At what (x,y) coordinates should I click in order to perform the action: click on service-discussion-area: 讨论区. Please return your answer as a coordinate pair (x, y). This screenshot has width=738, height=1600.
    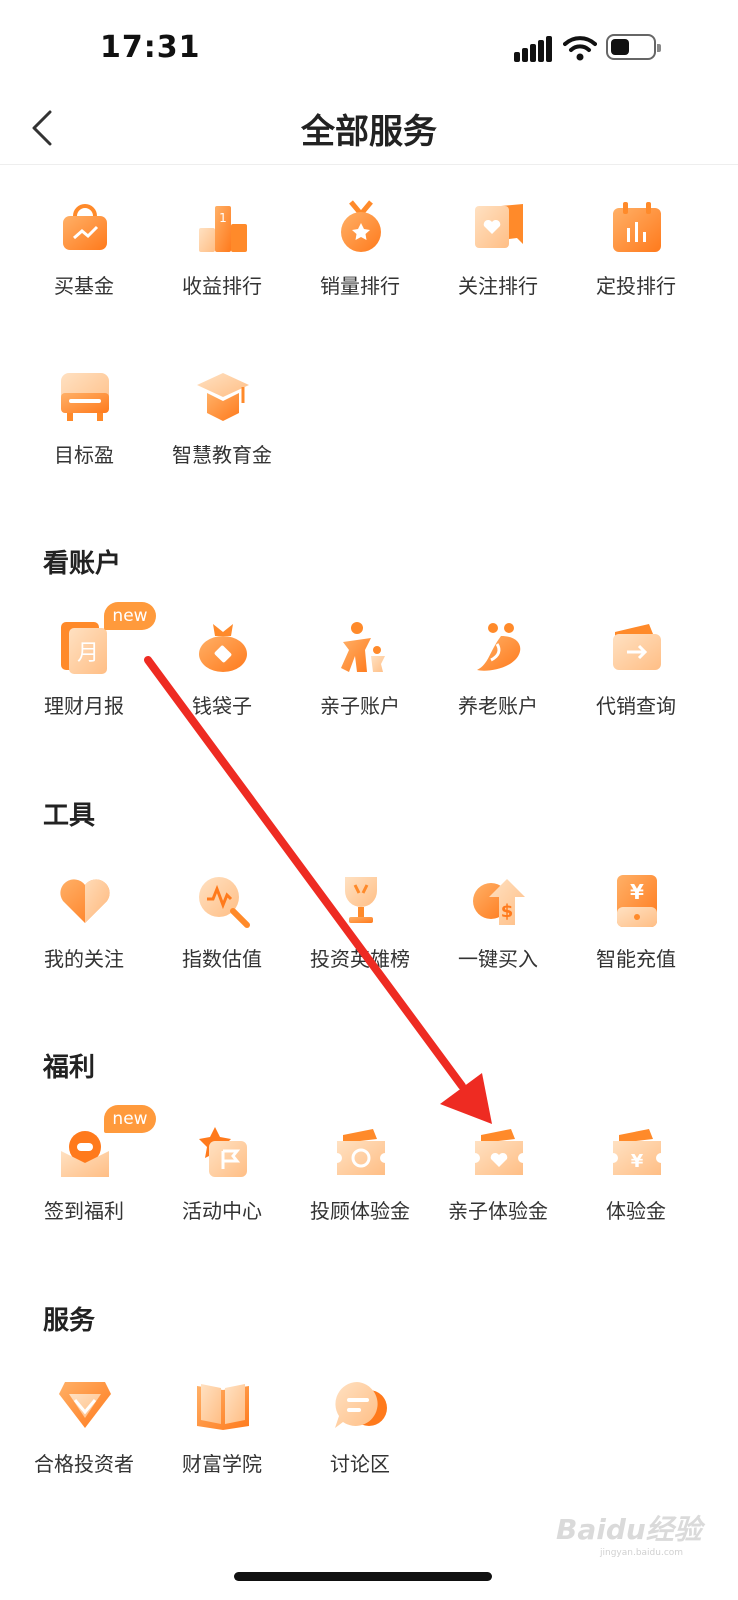
    Looking at the image, I should click on (360, 1443).